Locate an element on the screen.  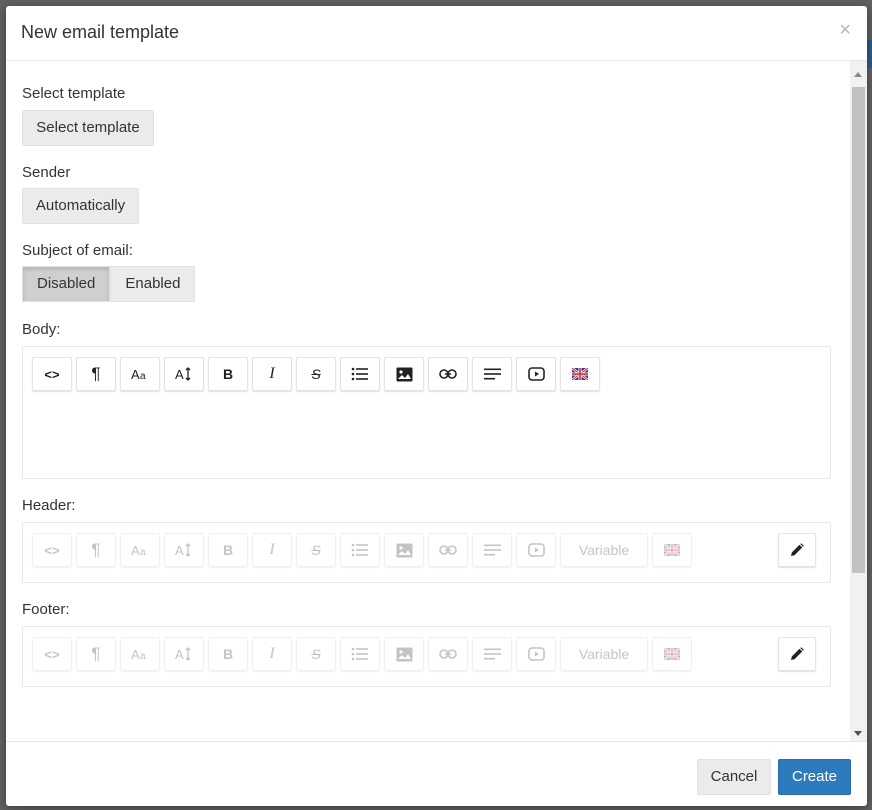
body-toolbar: <> ¶ Aa A B I S is located at coordinates (316, 374).